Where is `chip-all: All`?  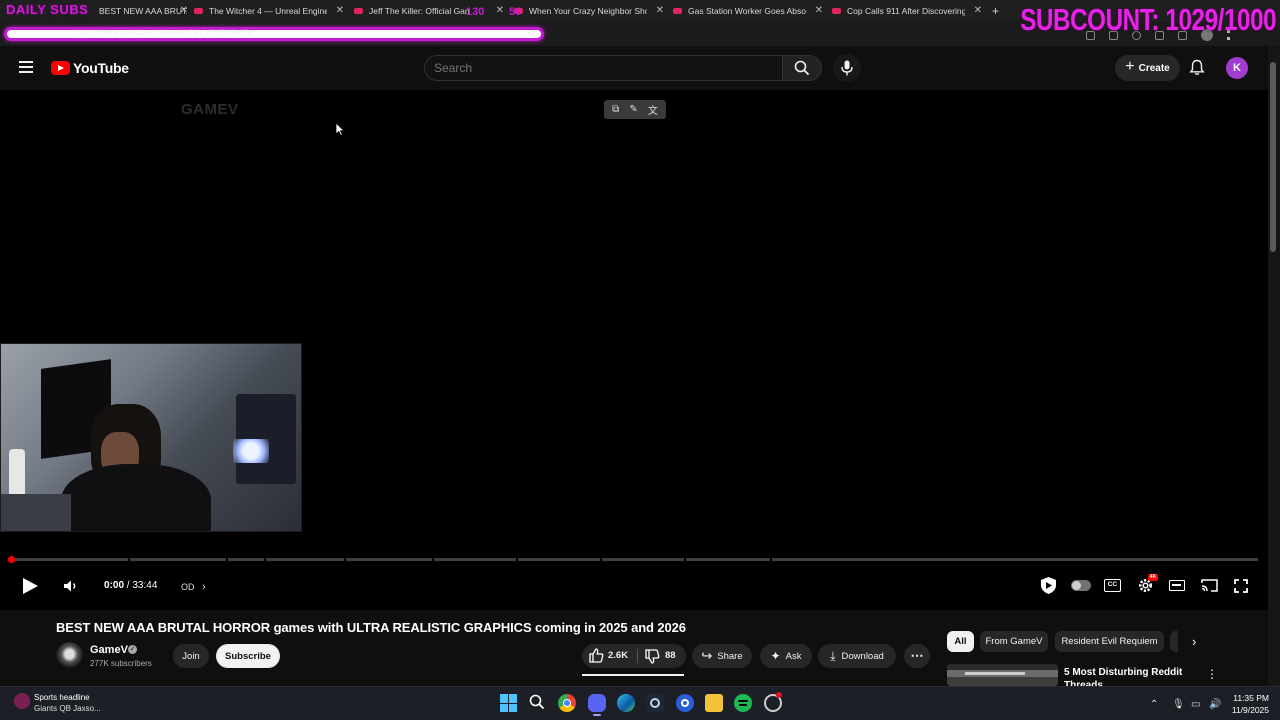
chip-all: All is located at coordinates (960, 641).